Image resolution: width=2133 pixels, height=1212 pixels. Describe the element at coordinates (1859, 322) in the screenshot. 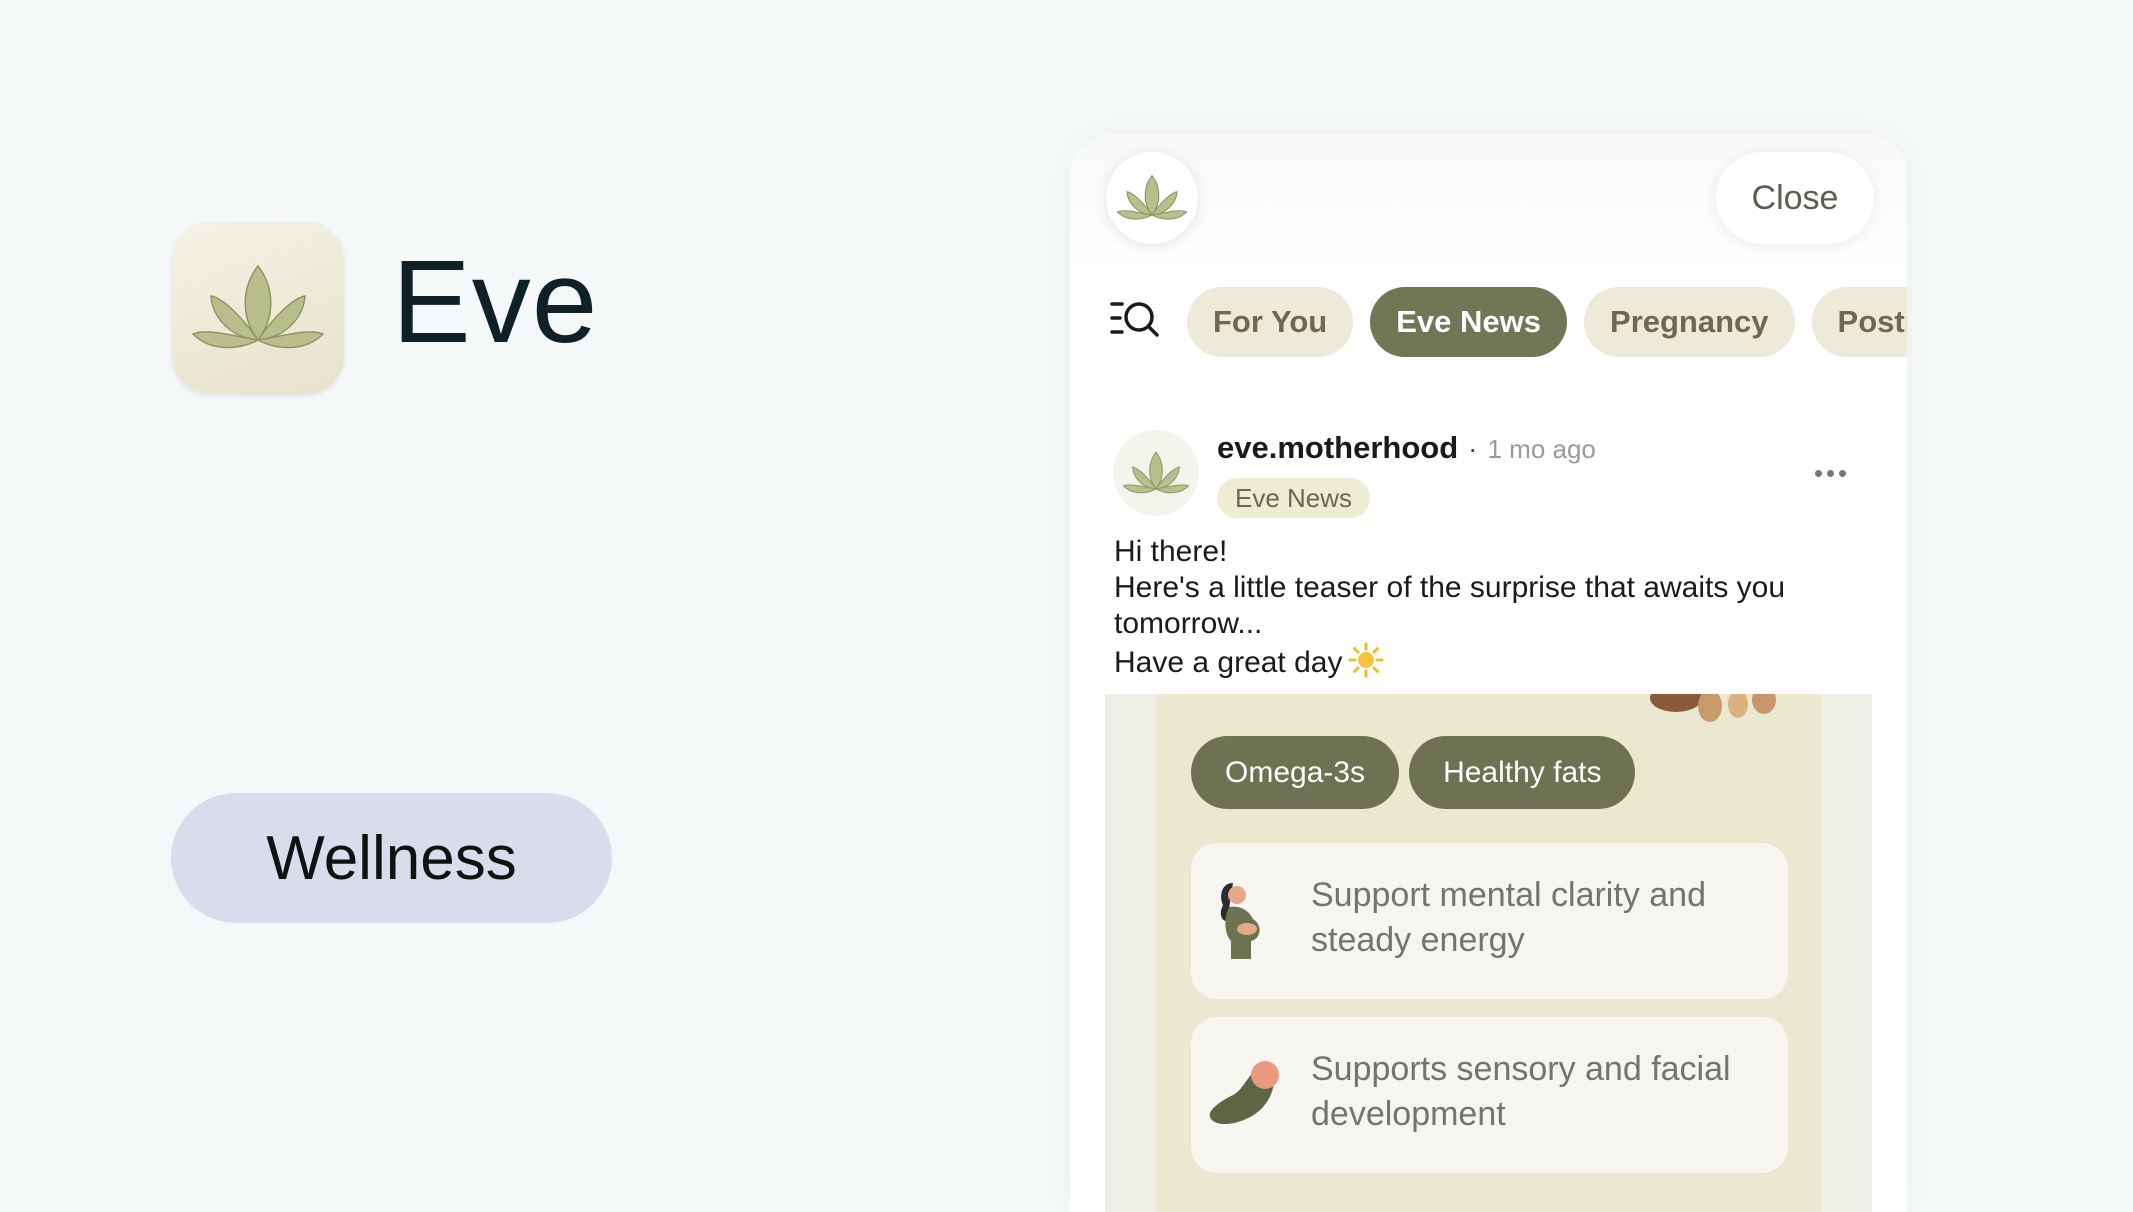

I see `tab-postnatal: Postna` at that location.